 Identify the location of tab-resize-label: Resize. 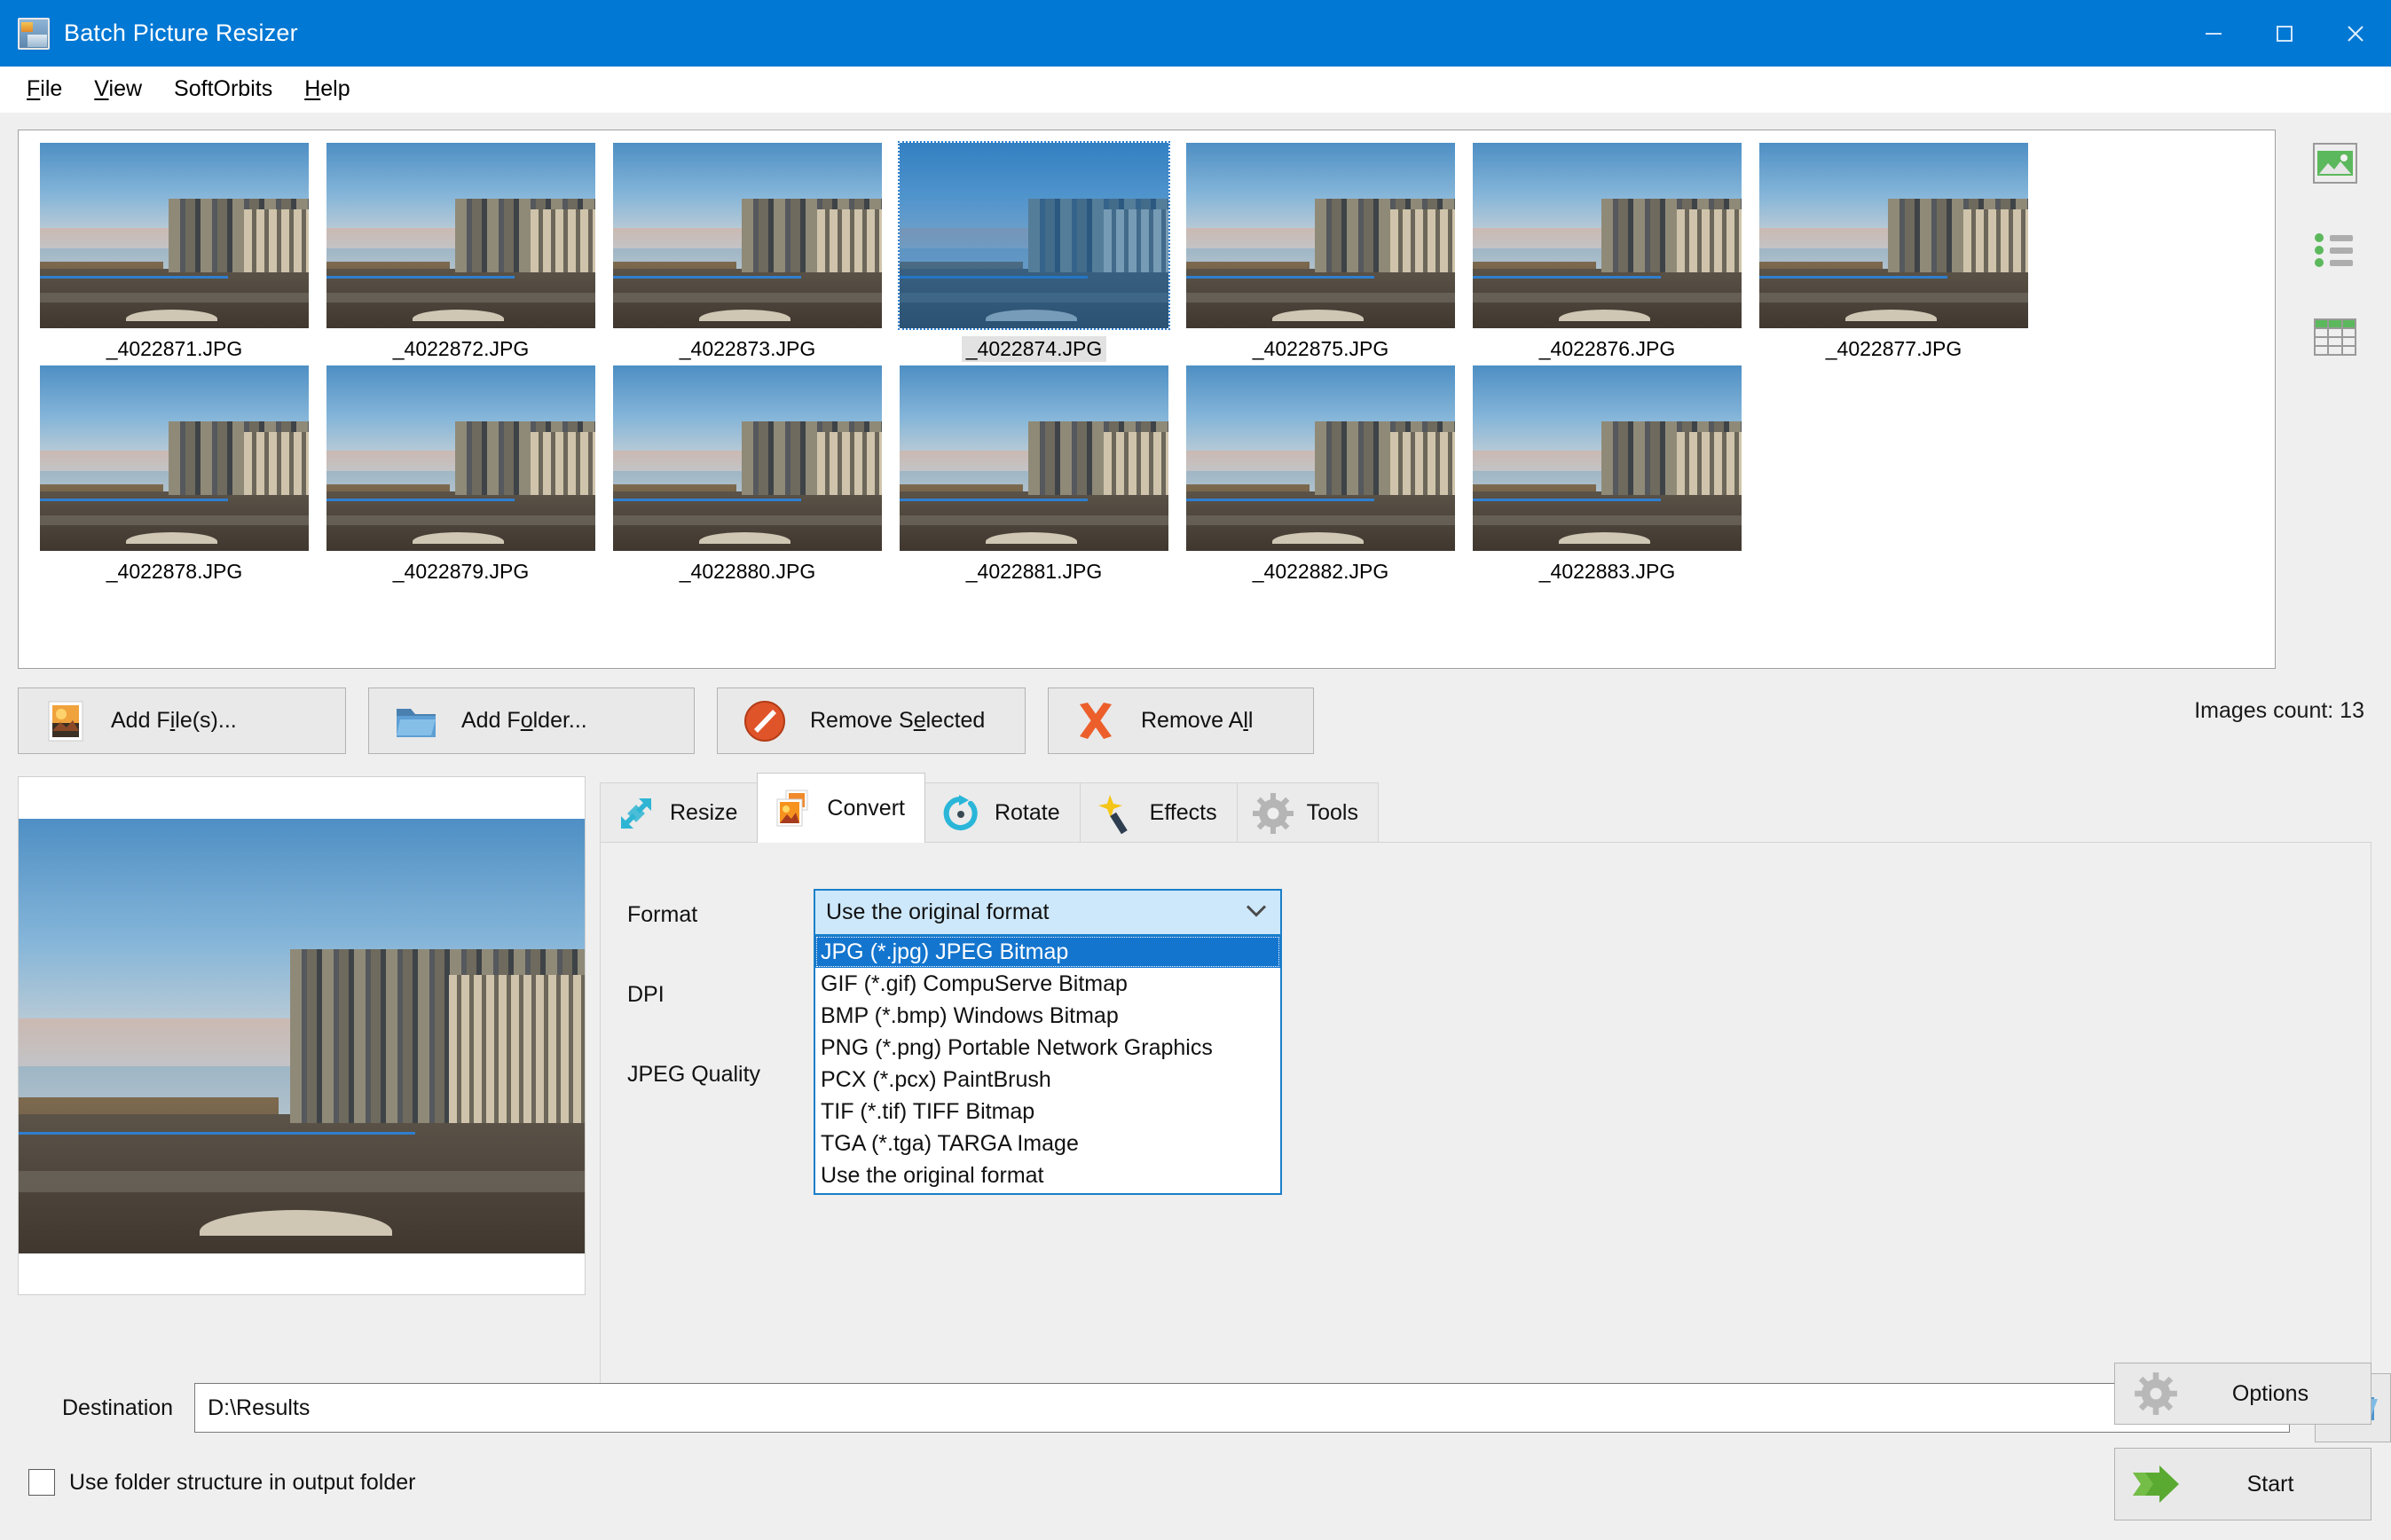
(704, 812).